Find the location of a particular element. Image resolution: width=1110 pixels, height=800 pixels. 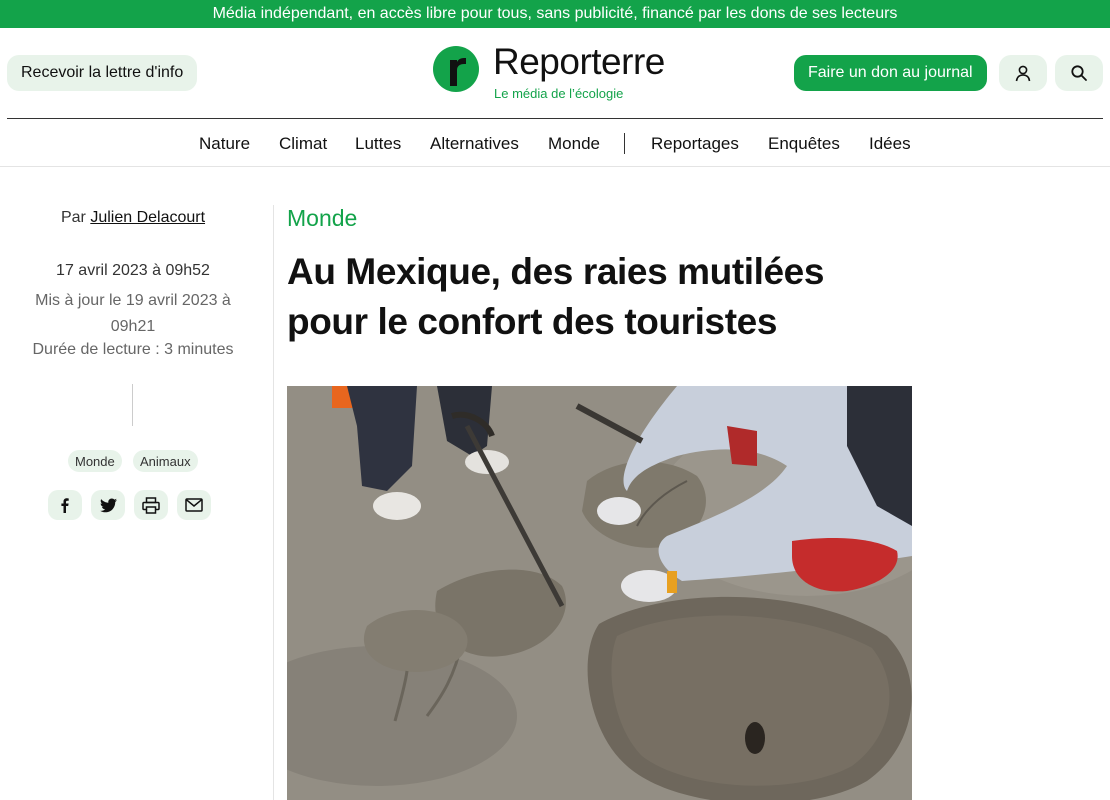

print-button is located at coordinates (151, 505).